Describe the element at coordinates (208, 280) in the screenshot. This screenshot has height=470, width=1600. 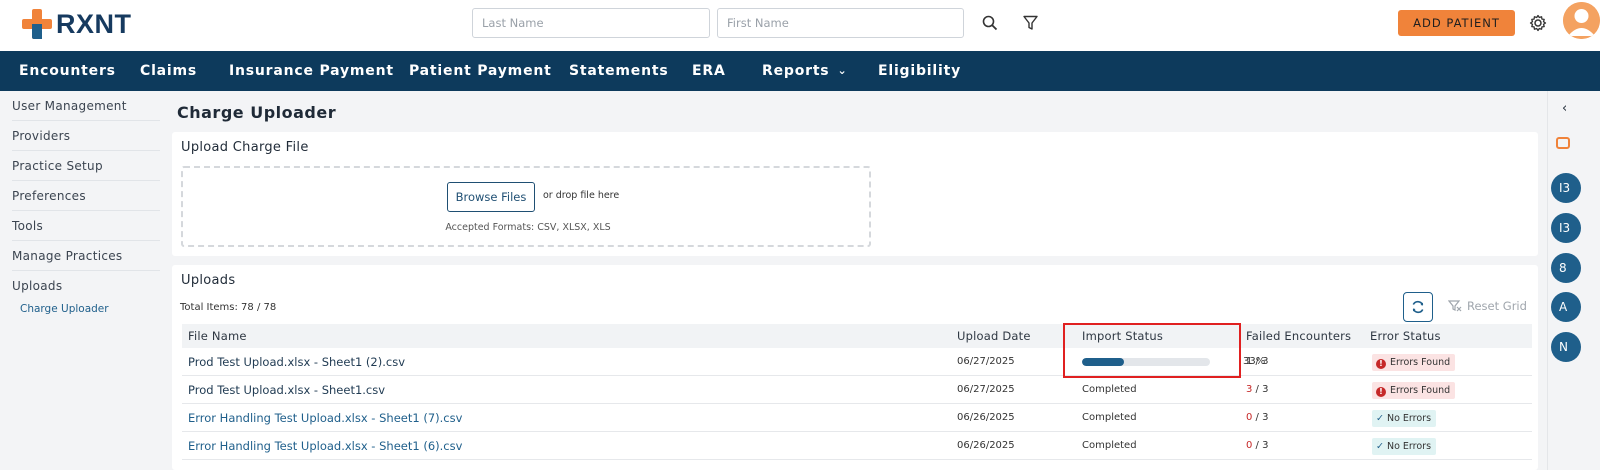
I see `uploads-card-title: Uploads` at that location.